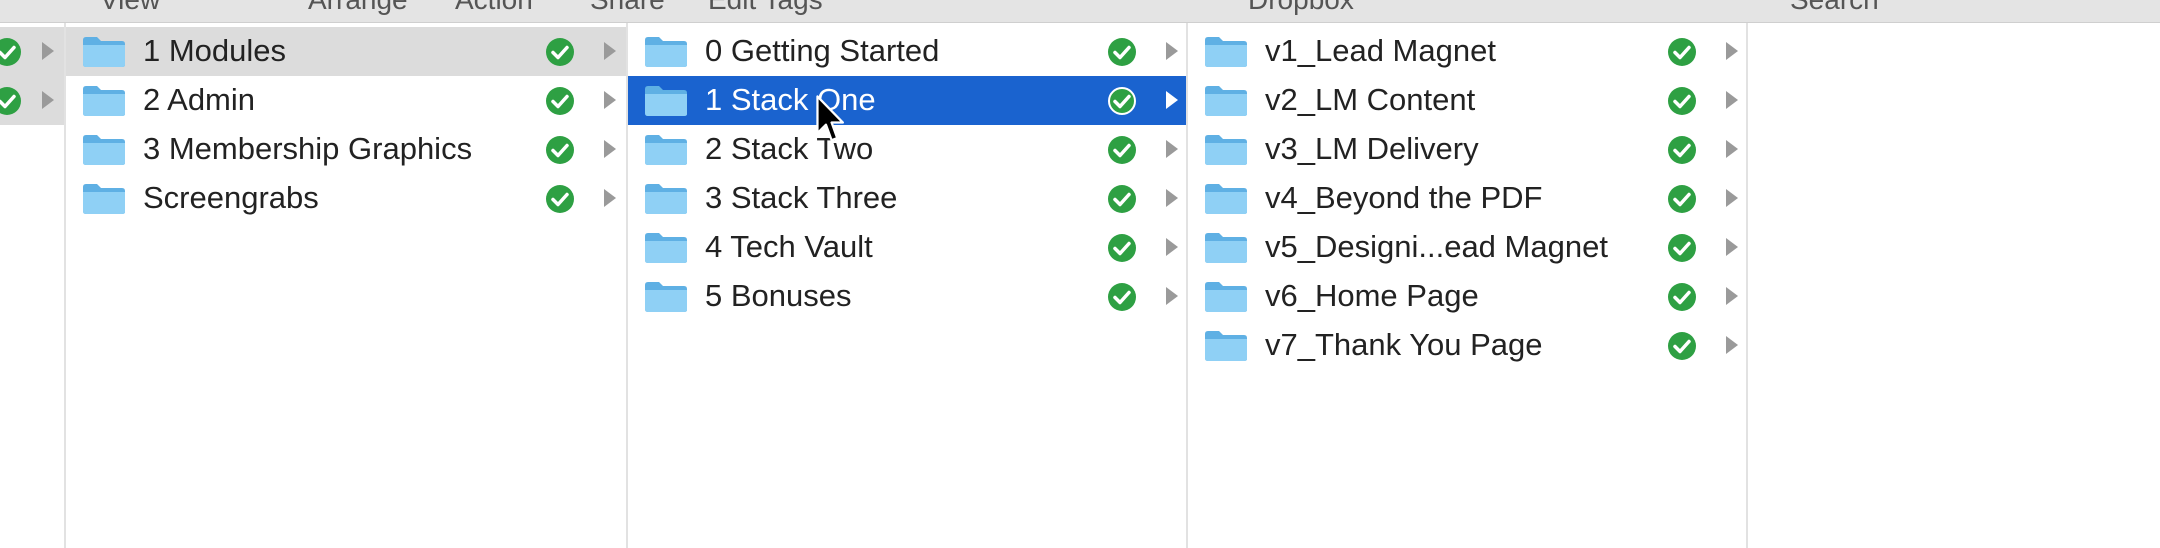 The image size is (2160, 548). I want to click on folder-name: v7_Thank You Page, so click(1404, 344).